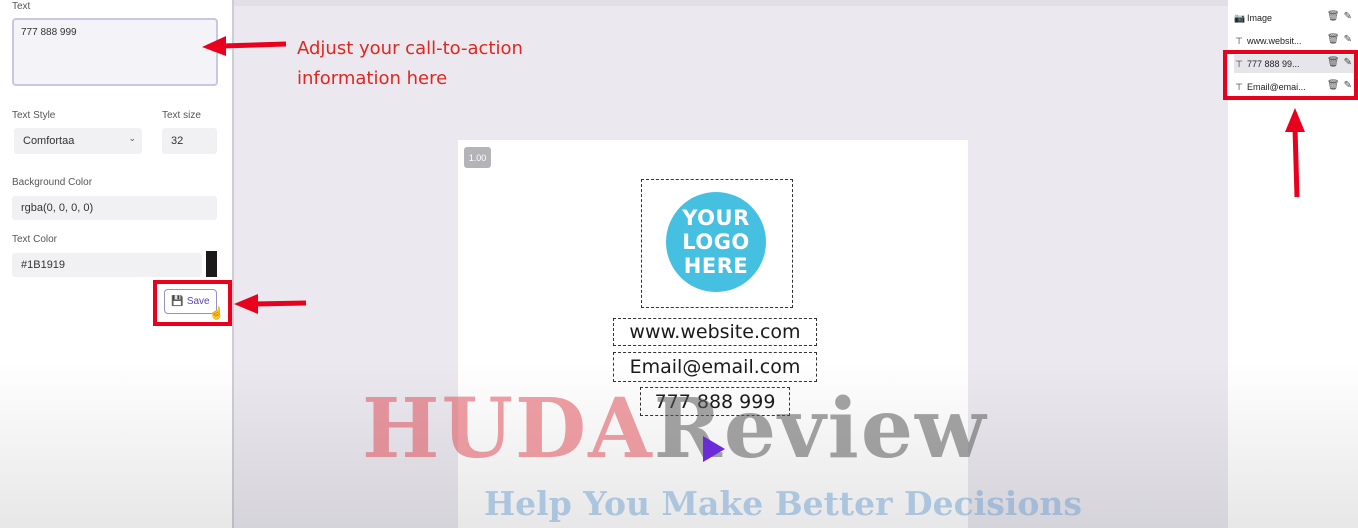  What do you see at coordinates (107, 265) in the screenshot?
I see `text-color-input: #1B1919` at bounding box center [107, 265].